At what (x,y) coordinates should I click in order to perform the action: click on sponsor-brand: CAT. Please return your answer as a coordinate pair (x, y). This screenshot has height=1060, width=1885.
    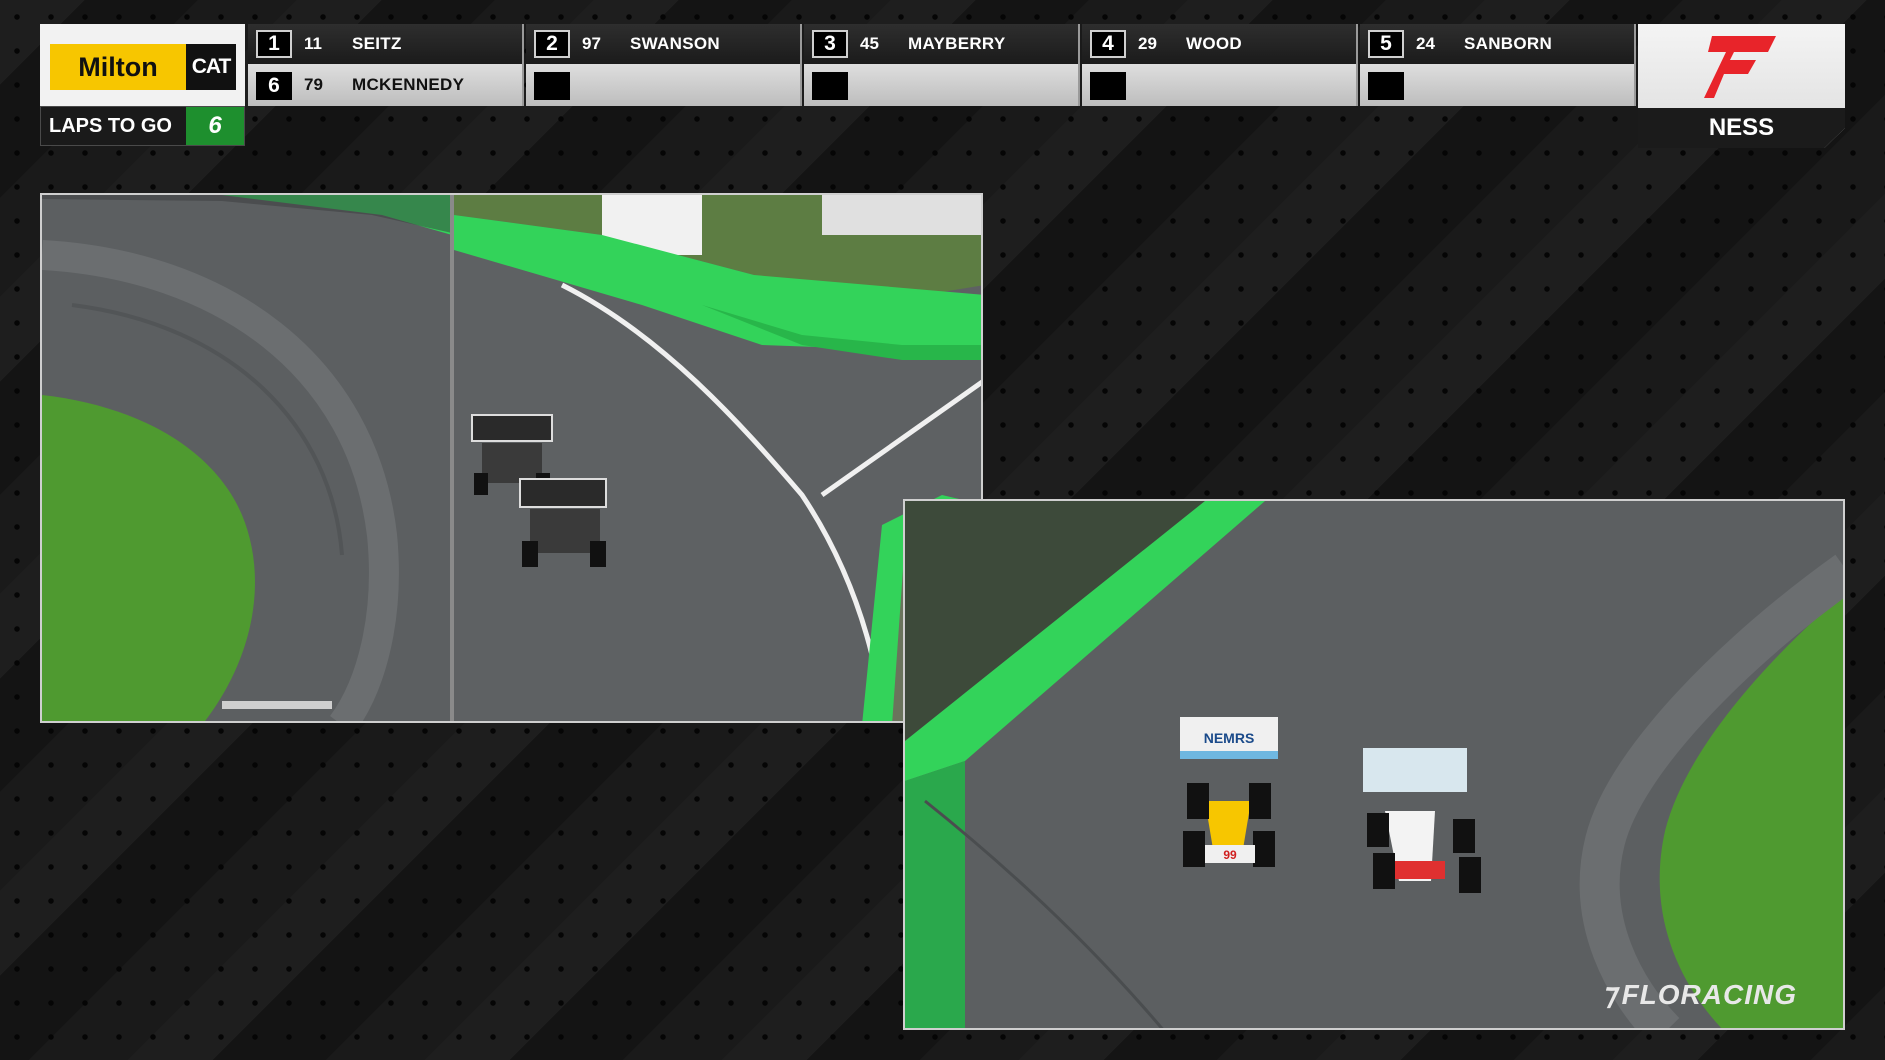
    Looking at the image, I should click on (211, 67).